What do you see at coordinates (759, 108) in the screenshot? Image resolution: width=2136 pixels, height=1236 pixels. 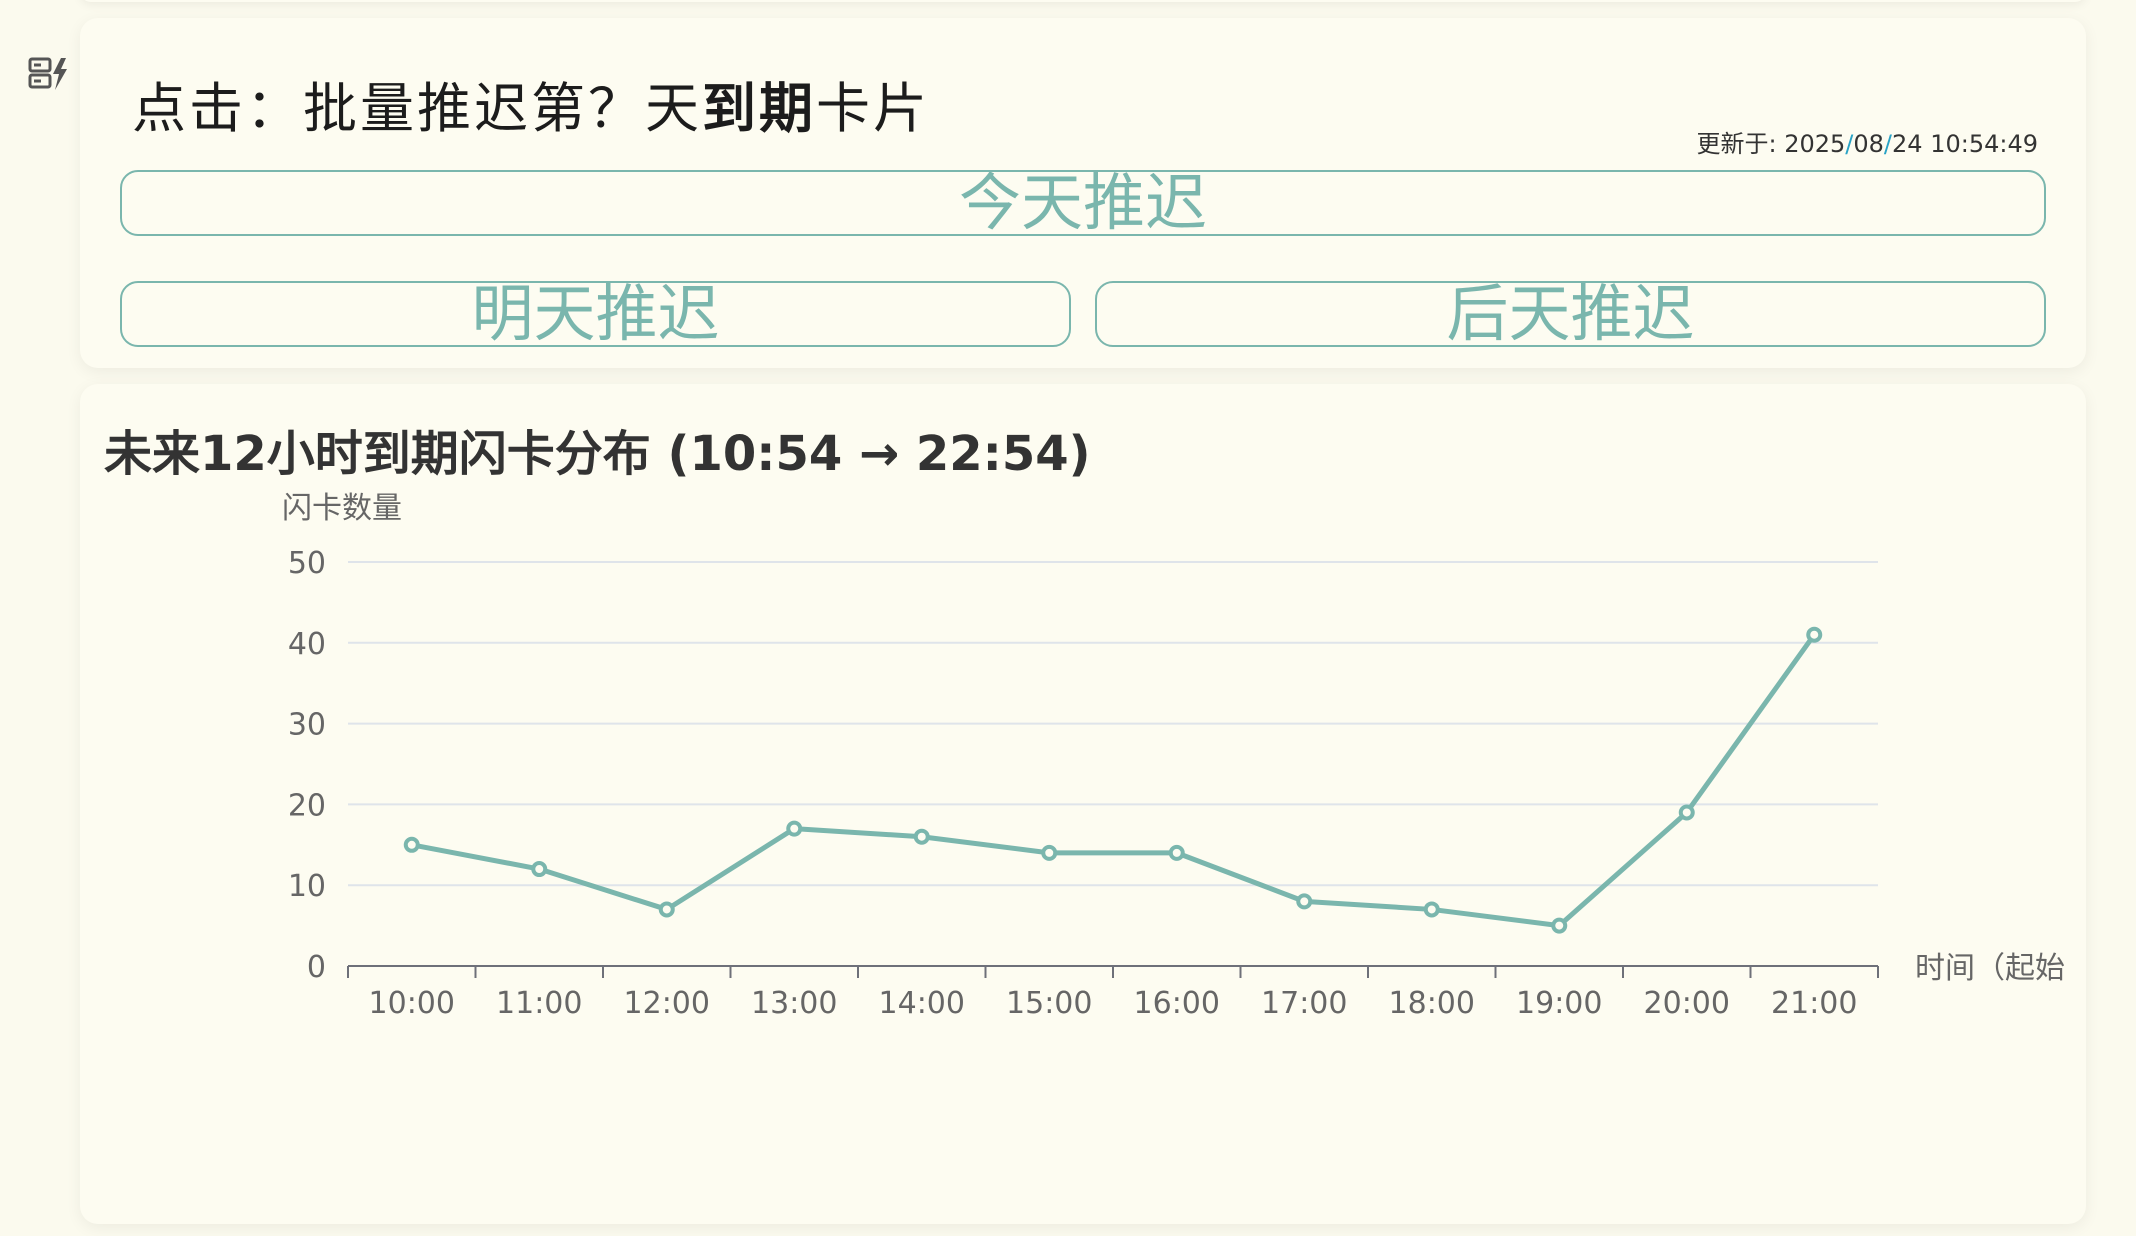 I see `title-bold: 到期` at bounding box center [759, 108].